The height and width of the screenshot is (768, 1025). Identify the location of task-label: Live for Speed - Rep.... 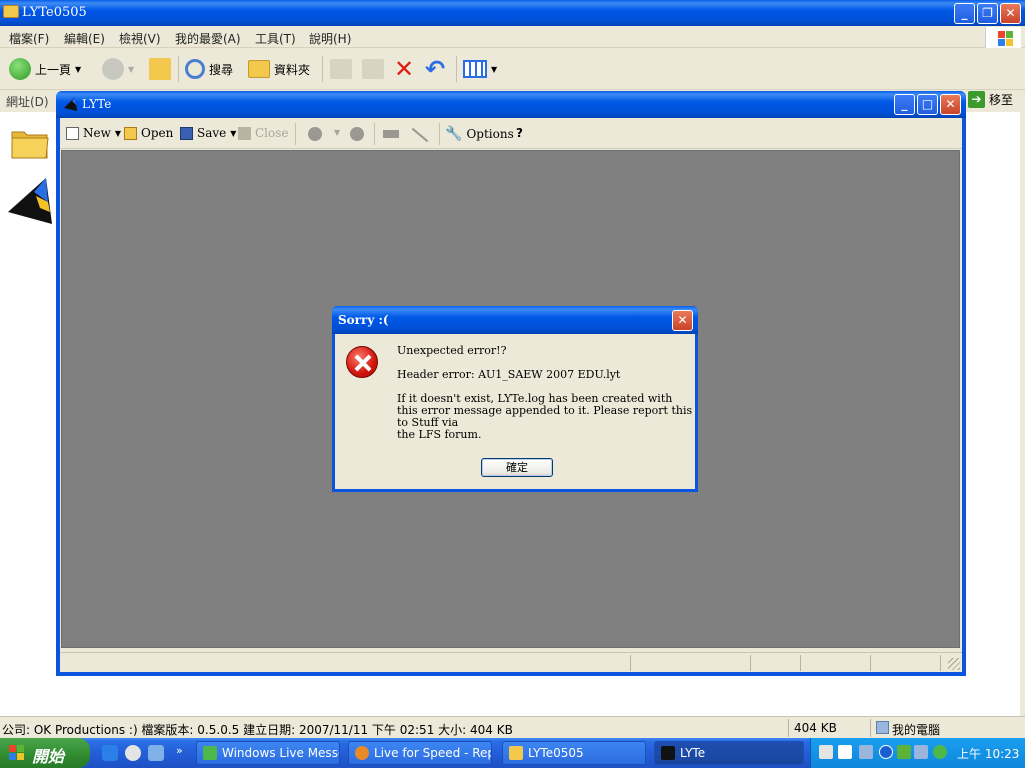
(432, 753).